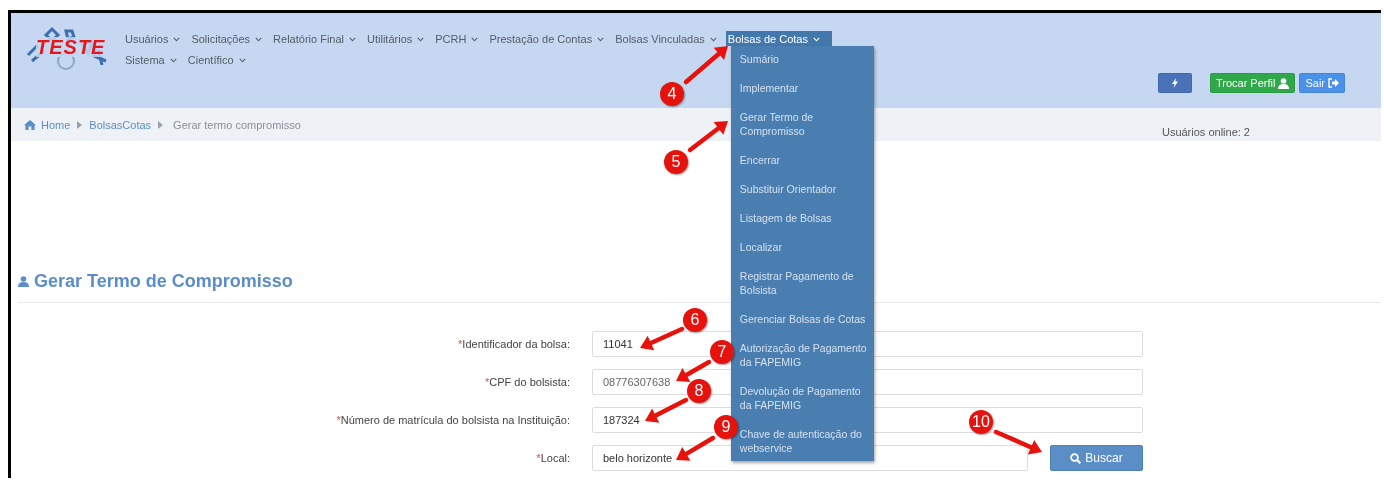  I want to click on breadcrumb-link: Home, so click(56, 124).